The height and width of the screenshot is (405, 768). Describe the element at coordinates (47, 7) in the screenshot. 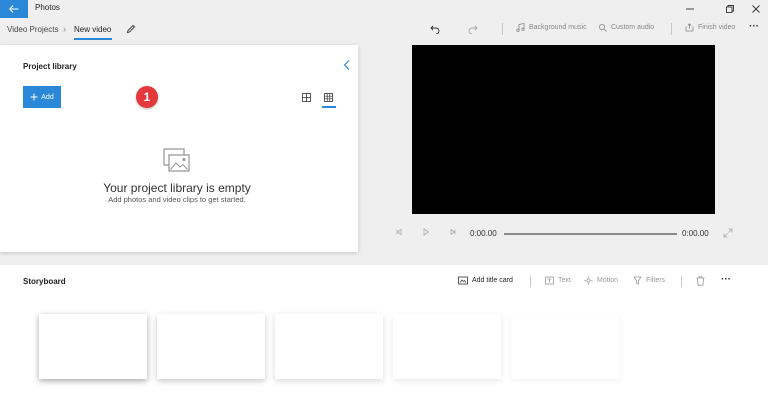

I see `app-title: Photos` at that location.